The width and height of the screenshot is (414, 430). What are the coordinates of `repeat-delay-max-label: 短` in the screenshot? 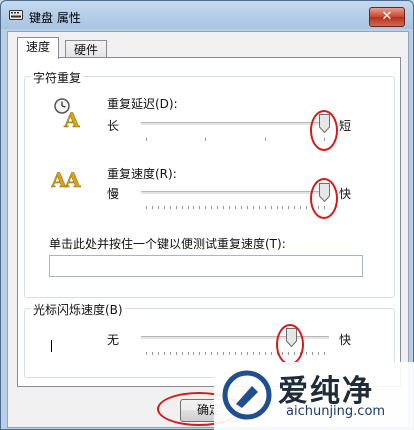 It's located at (345, 126).